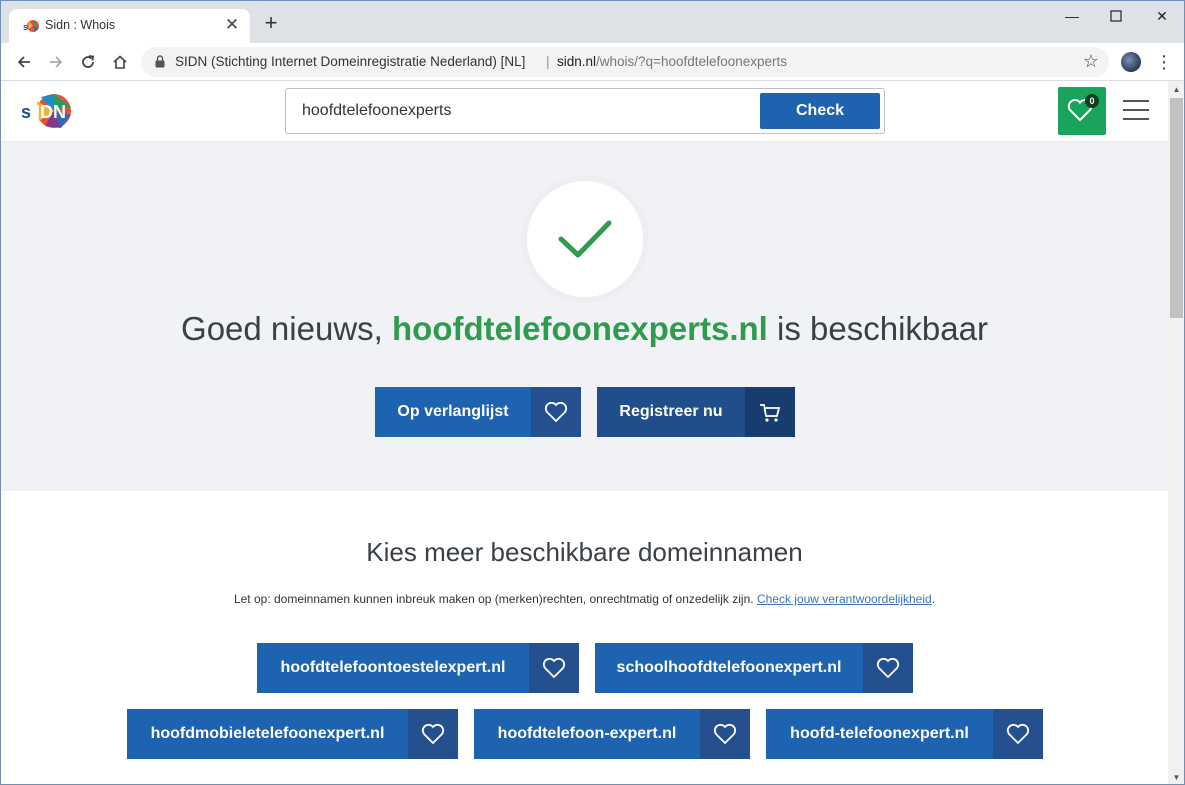 This screenshot has width=1185, height=785. I want to click on available-status-circle, so click(585, 239).